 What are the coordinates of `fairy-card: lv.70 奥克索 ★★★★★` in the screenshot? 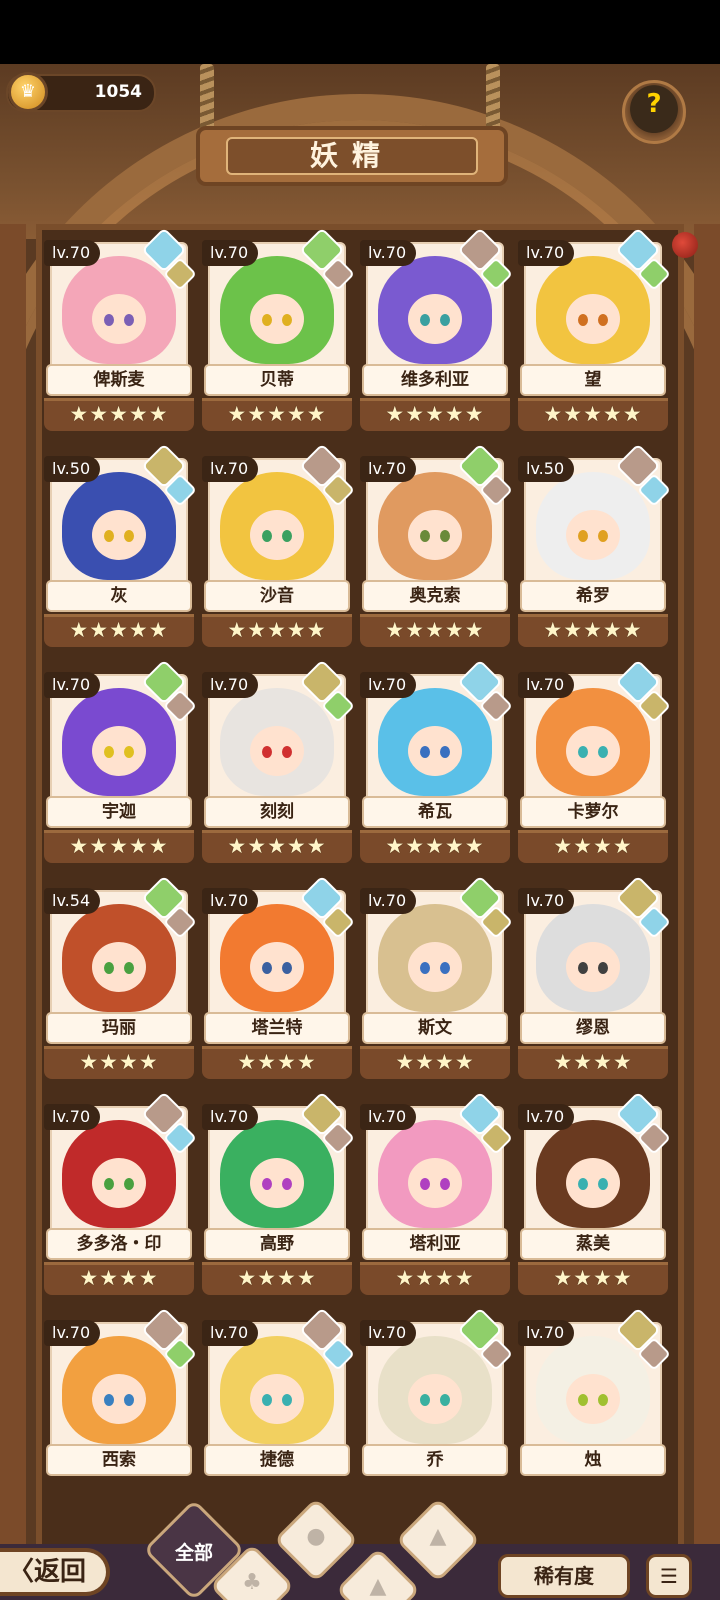 It's located at (436, 547).